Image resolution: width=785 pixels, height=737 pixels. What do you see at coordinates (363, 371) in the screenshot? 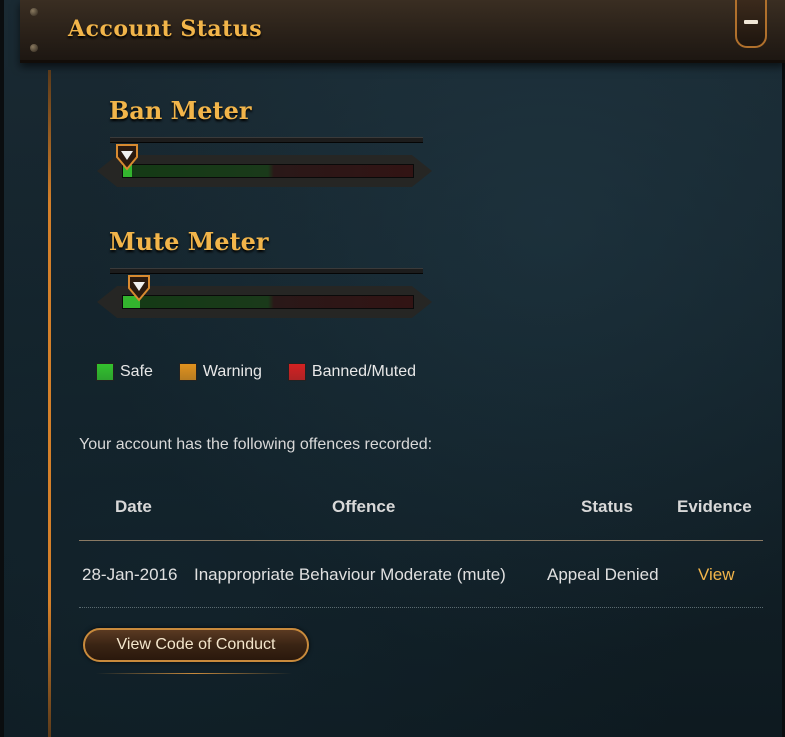
I see `legend-label: Banned/Muted` at bounding box center [363, 371].